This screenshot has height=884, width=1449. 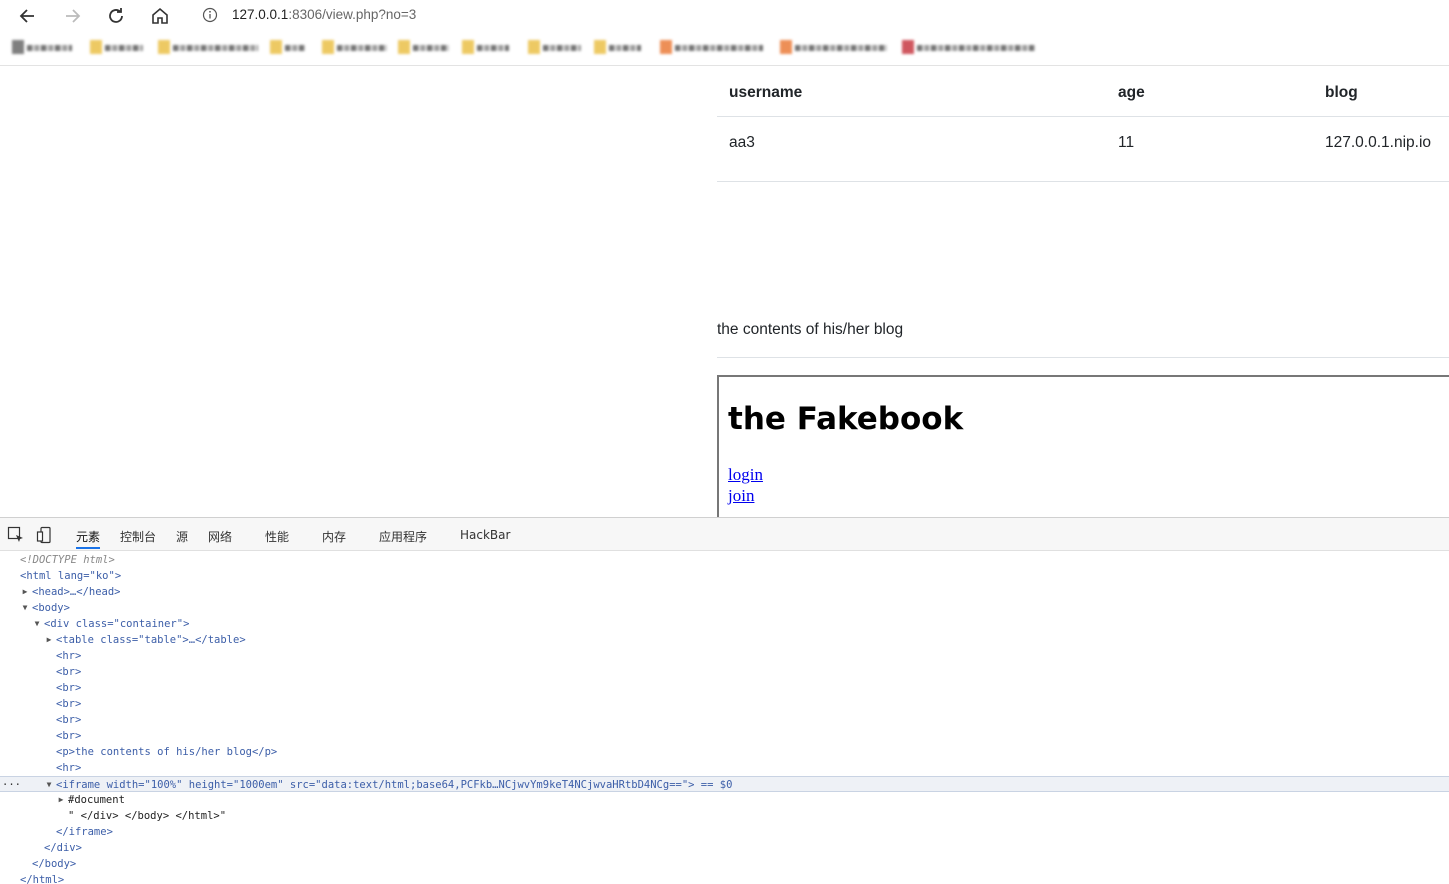 What do you see at coordinates (277, 536) in the screenshot?
I see `tab-performance: 性能` at bounding box center [277, 536].